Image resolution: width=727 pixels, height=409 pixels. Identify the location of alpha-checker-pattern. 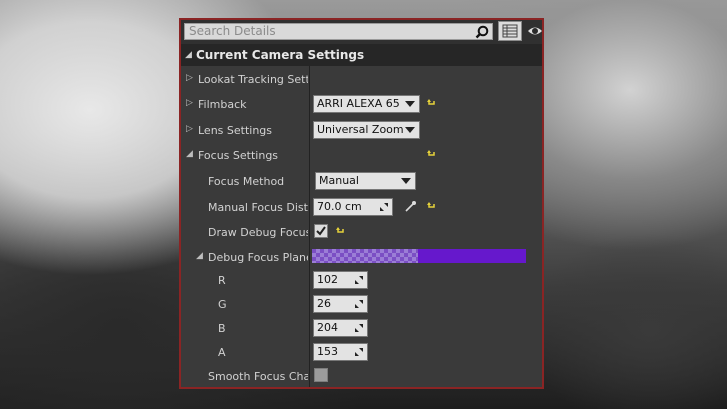
(365, 256).